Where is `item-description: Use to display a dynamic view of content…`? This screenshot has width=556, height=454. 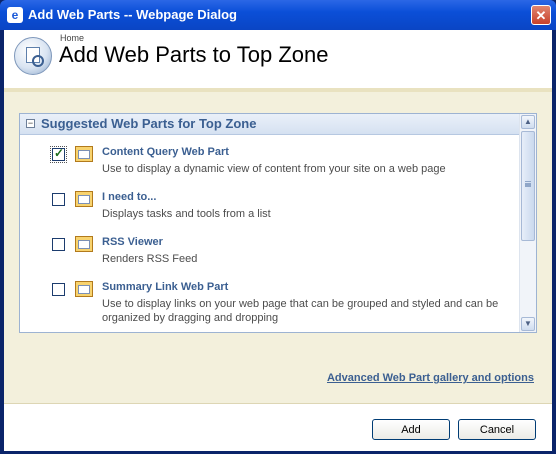 item-description: Use to display a dynamic view of content… is located at coordinates (274, 169).